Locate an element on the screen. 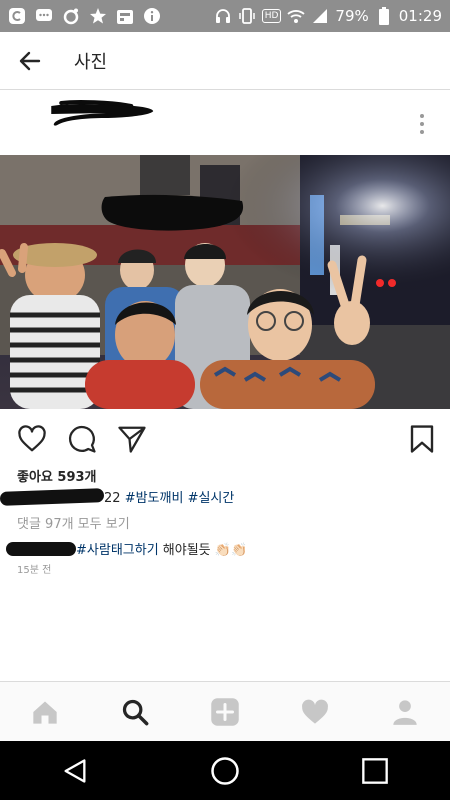 The image size is (450, 800). recents-square-icon is located at coordinates (375, 770).